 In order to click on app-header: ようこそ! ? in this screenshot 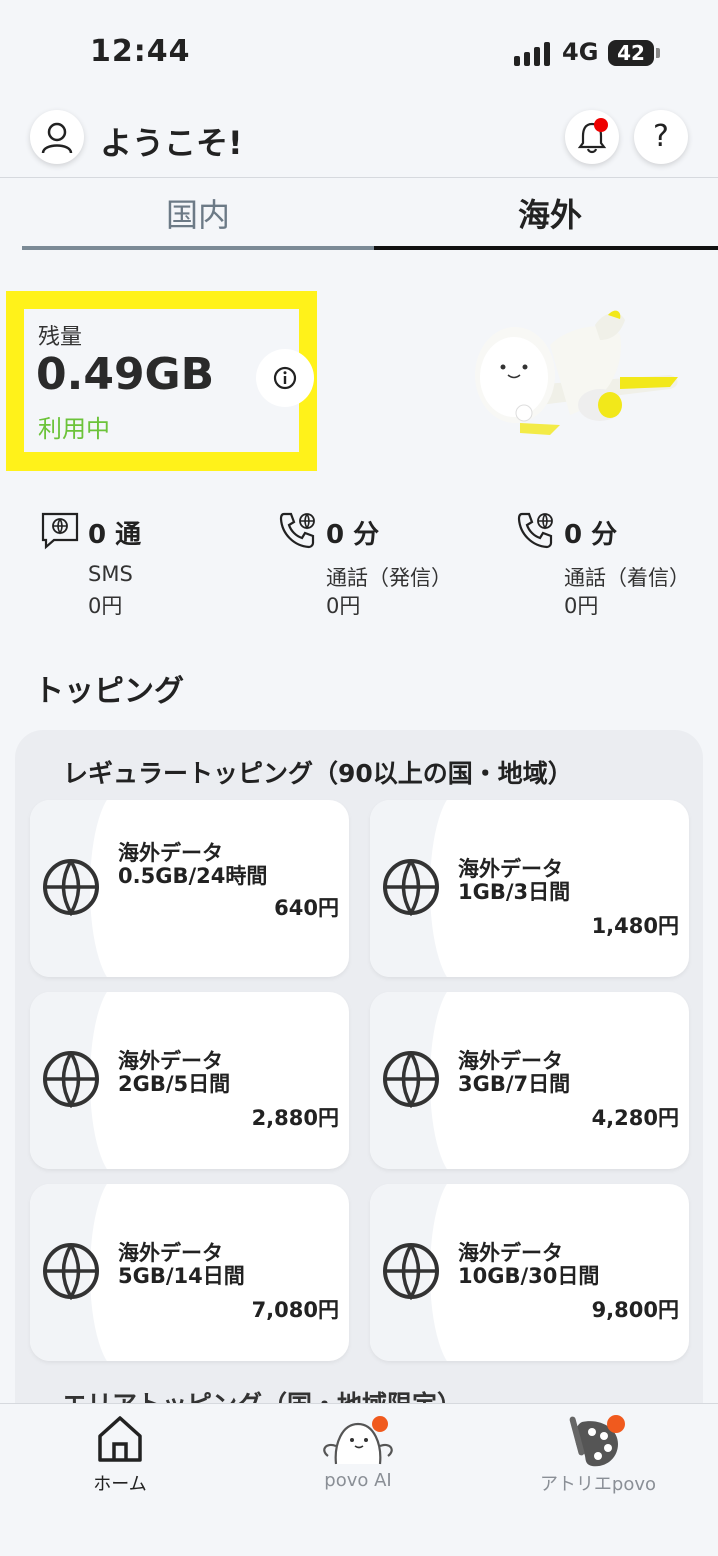, I will do `click(359, 139)`.